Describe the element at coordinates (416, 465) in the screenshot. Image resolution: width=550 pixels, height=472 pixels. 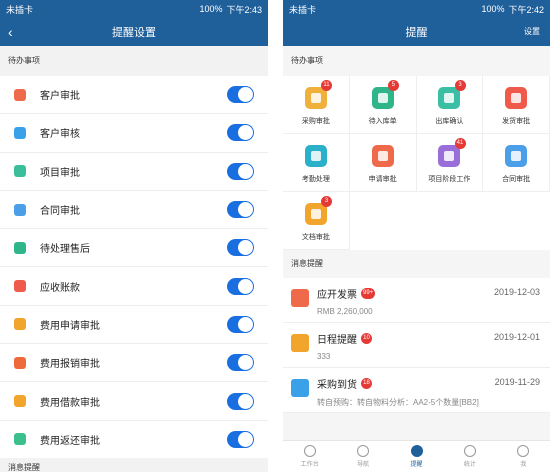
I see `tab-label: 提醒` at that location.